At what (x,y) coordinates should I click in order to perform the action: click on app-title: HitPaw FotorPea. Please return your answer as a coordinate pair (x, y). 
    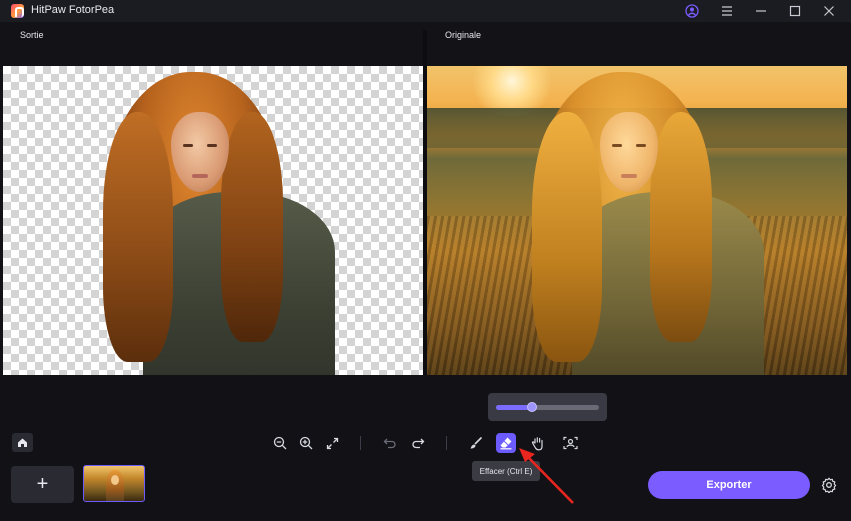
    Looking at the image, I should click on (73, 10).